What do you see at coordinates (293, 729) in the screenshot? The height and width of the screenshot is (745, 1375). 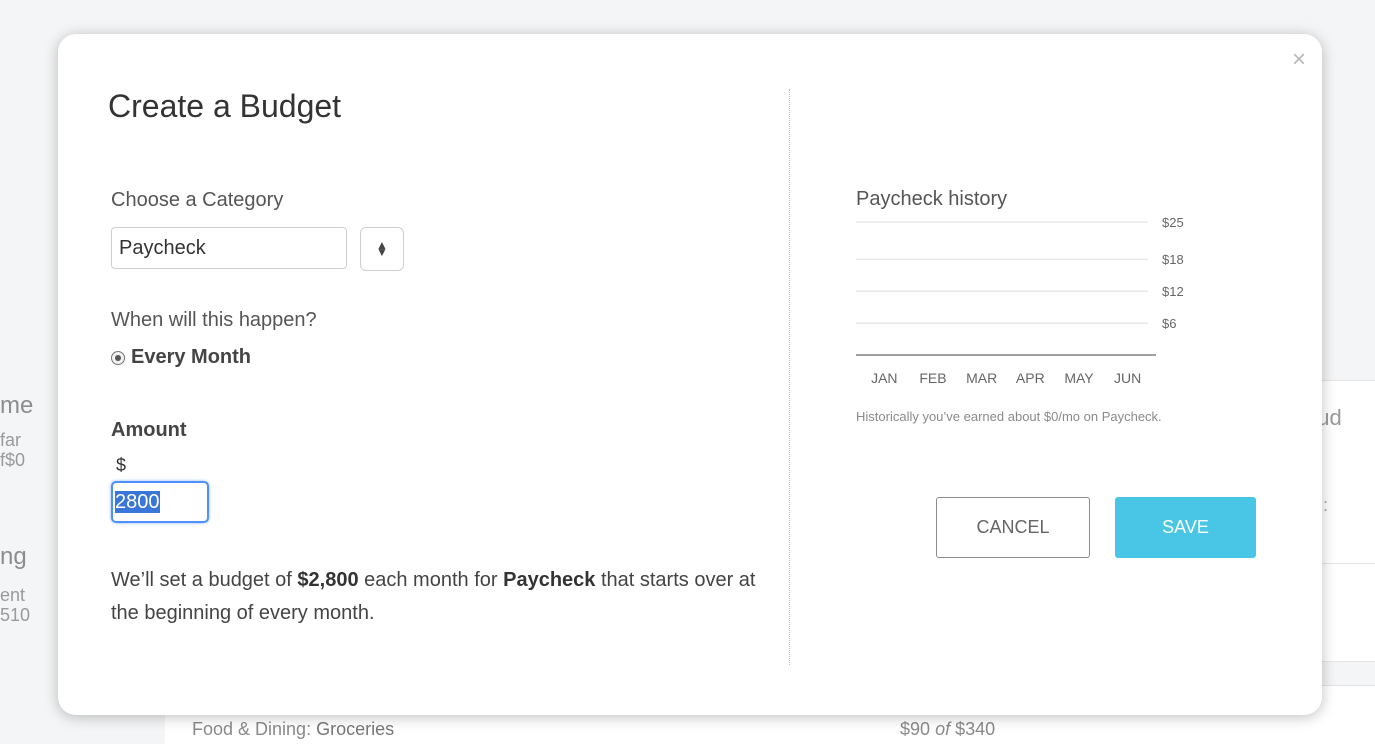 I see `background-row-category: Food & Dining: Groceries` at bounding box center [293, 729].